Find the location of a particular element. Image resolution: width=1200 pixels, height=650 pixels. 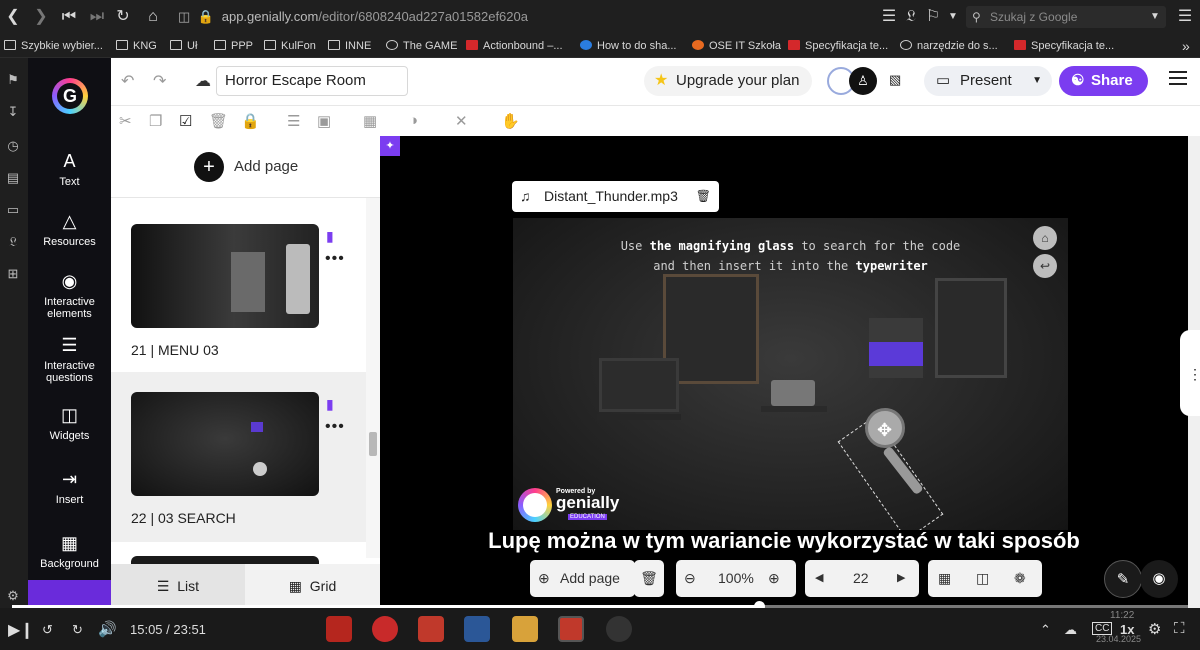

obs-app-icon is located at coordinates (619, 629).